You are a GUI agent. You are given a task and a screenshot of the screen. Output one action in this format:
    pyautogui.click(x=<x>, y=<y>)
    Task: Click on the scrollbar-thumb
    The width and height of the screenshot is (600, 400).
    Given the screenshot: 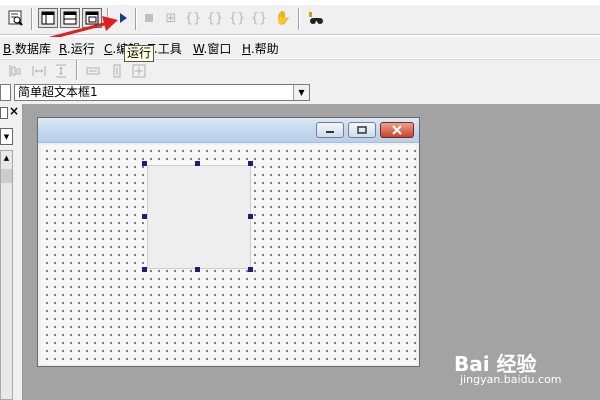 What is the action you would take?
    pyautogui.click(x=6, y=176)
    